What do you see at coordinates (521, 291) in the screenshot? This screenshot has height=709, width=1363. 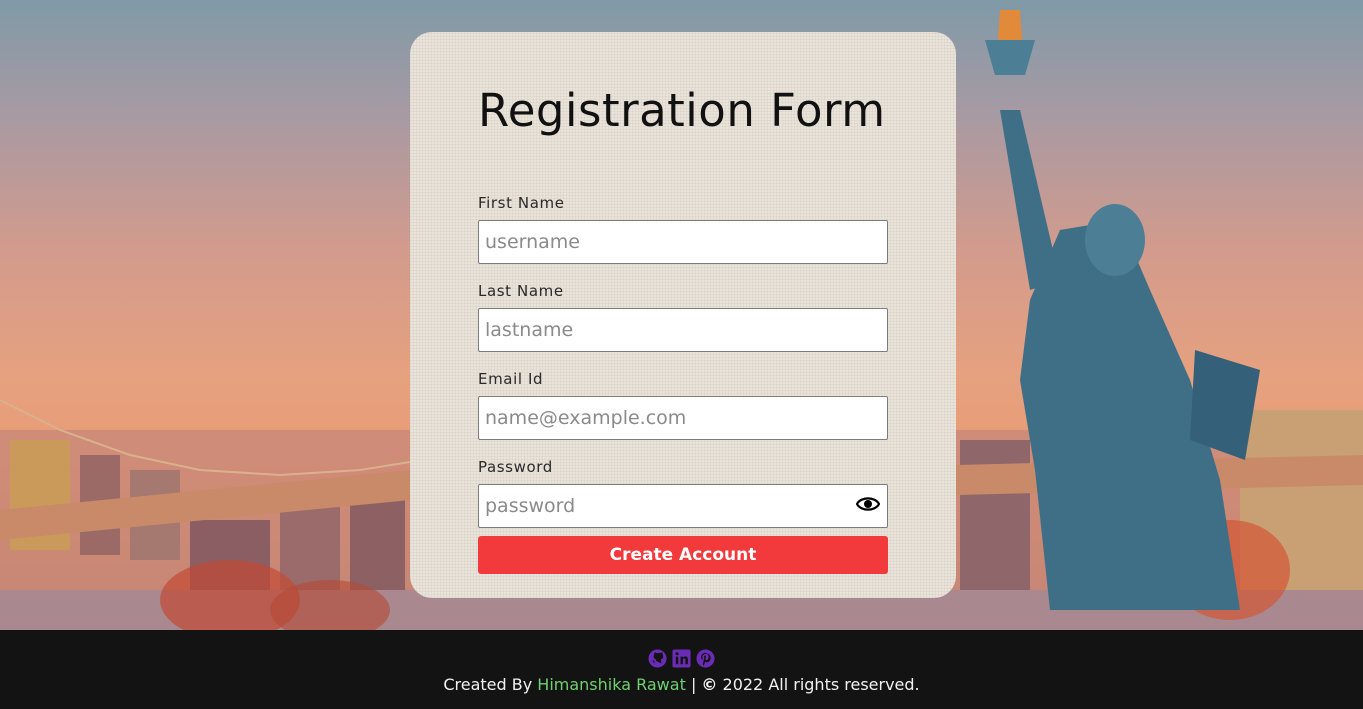 I see `last-name-label: Last Name` at bounding box center [521, 291].